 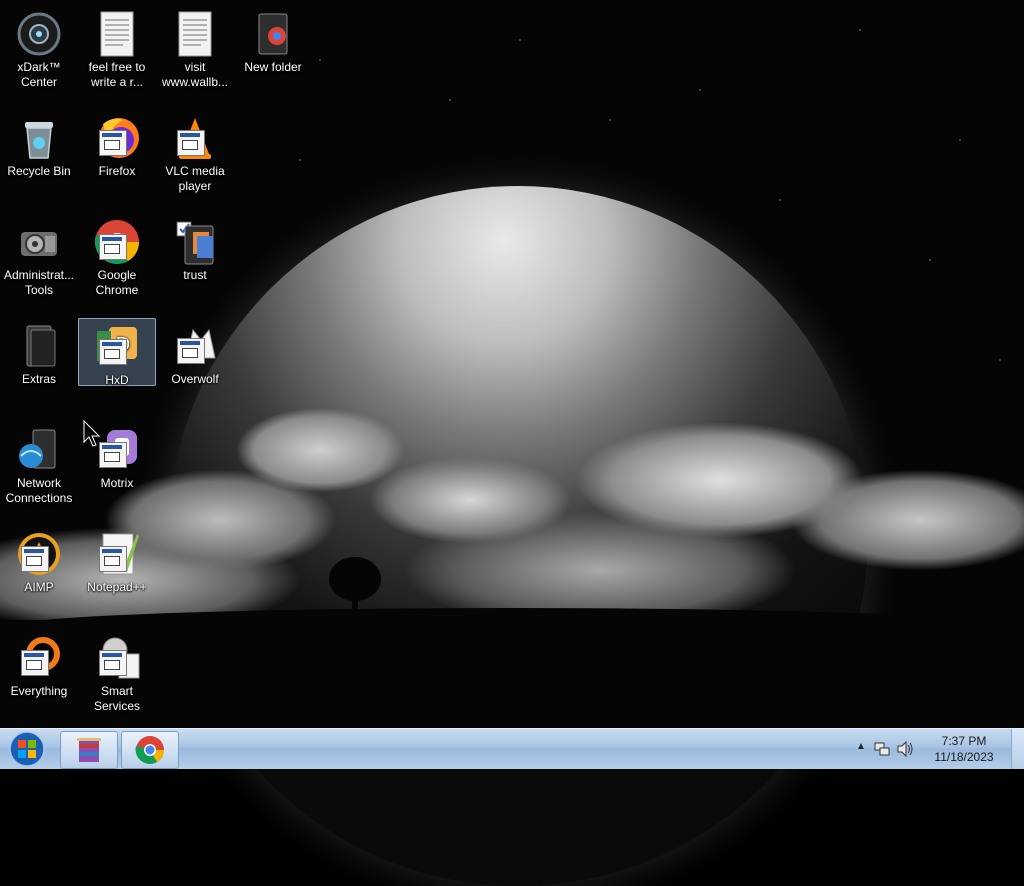 I want to click on clock-time: 7:37 PM, so click(x=964, y=741).